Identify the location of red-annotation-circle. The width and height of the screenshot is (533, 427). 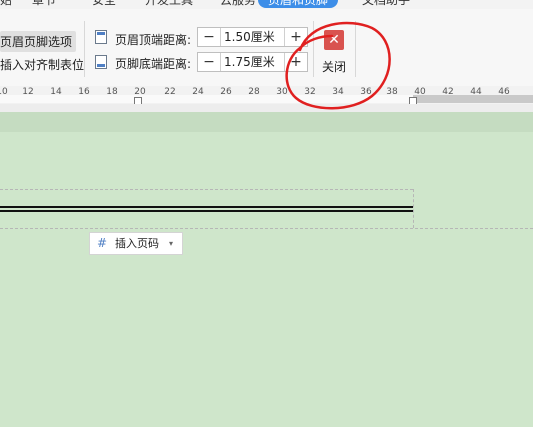
(338, 65).